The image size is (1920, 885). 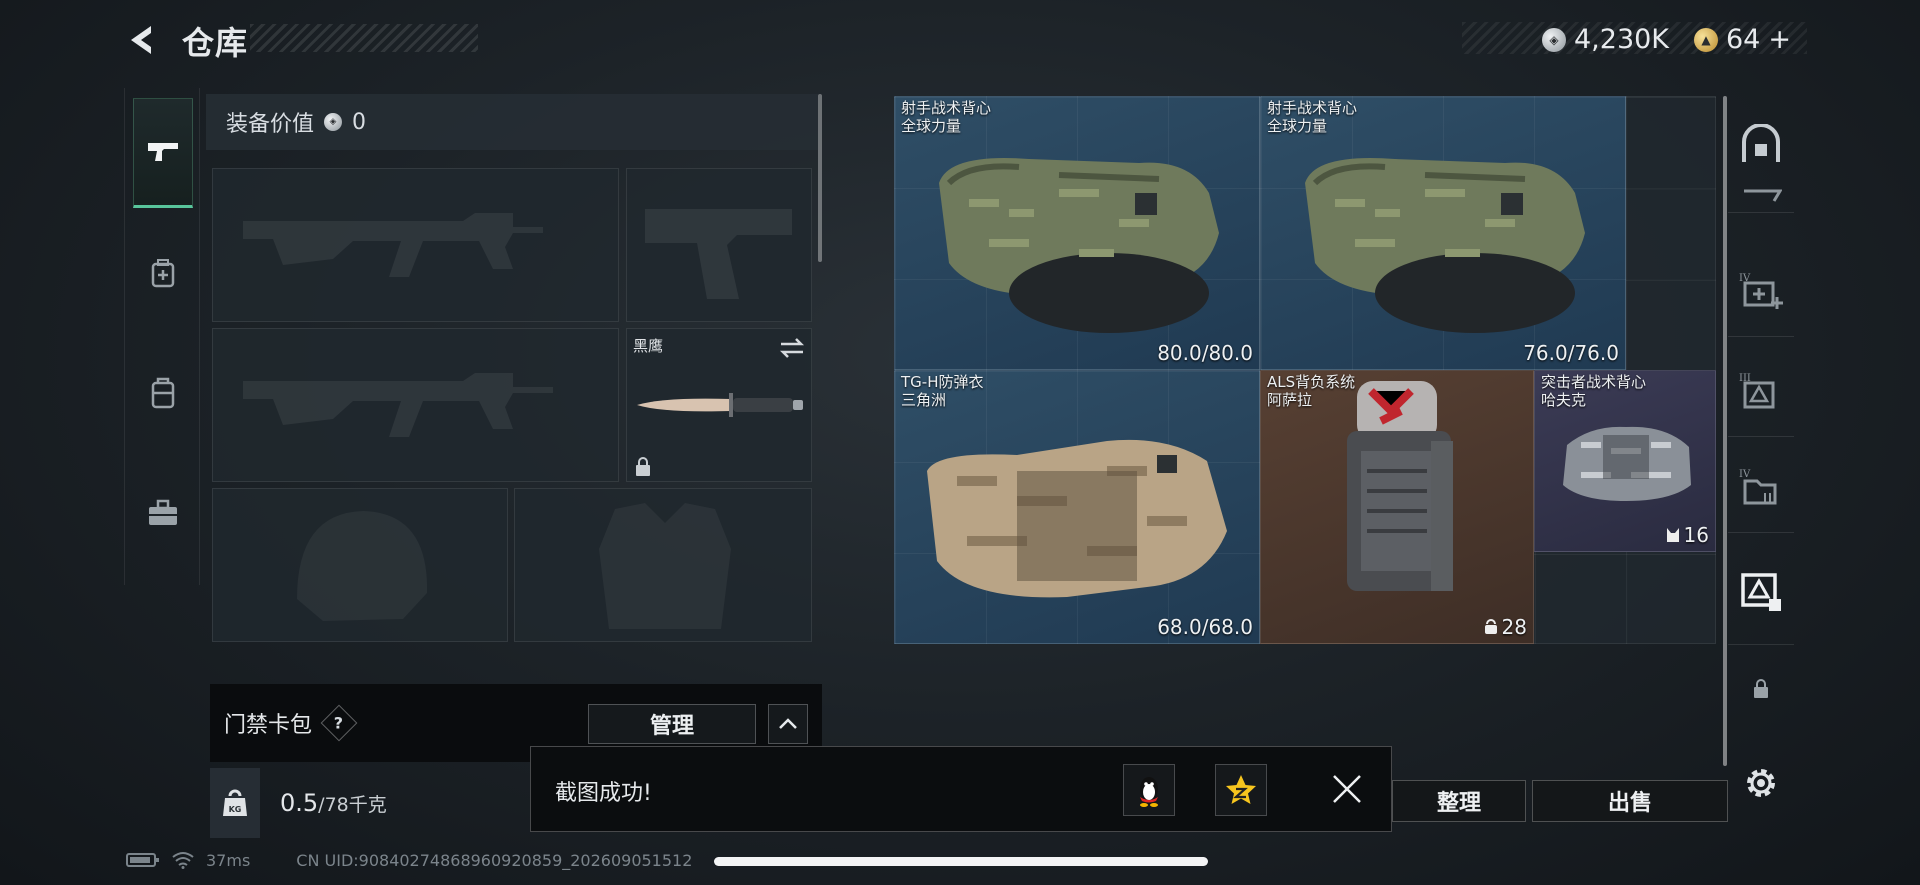 I want to click on item-title: ALS背负系统, so click(x=1311, y=382).